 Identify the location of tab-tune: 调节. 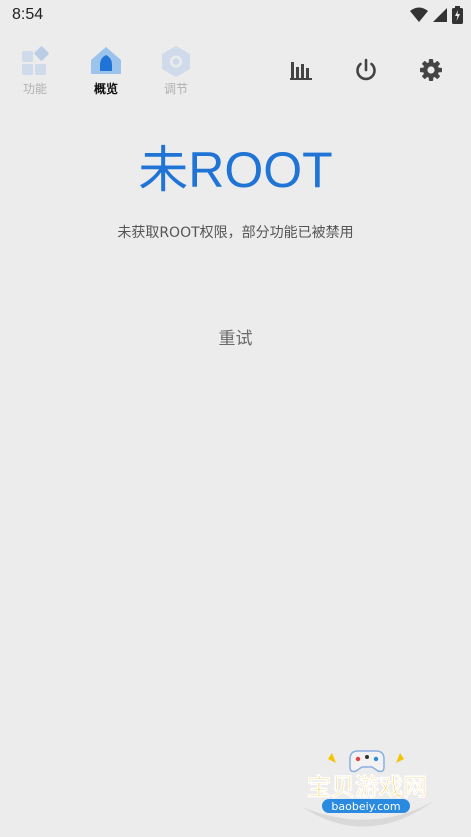
(176, 70).